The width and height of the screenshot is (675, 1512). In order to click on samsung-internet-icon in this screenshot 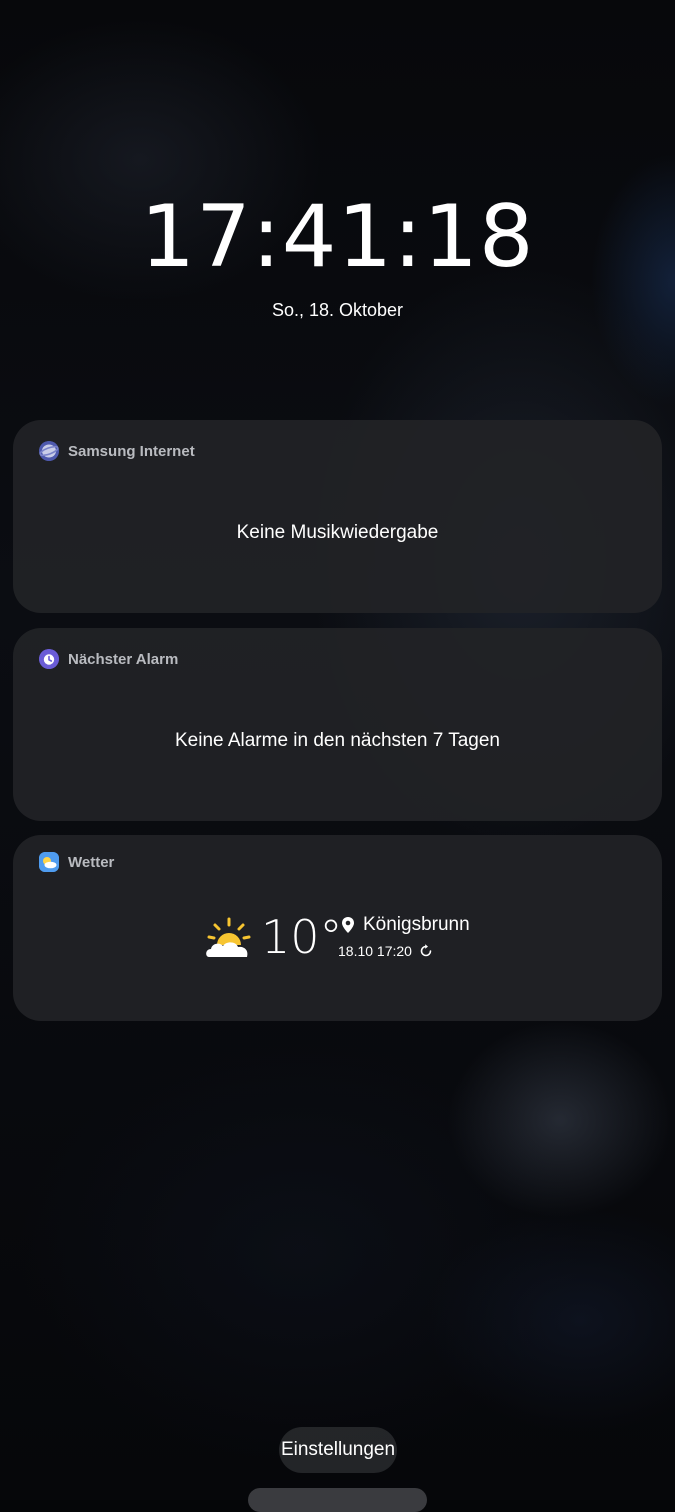, I will do `click(49, 451)`.